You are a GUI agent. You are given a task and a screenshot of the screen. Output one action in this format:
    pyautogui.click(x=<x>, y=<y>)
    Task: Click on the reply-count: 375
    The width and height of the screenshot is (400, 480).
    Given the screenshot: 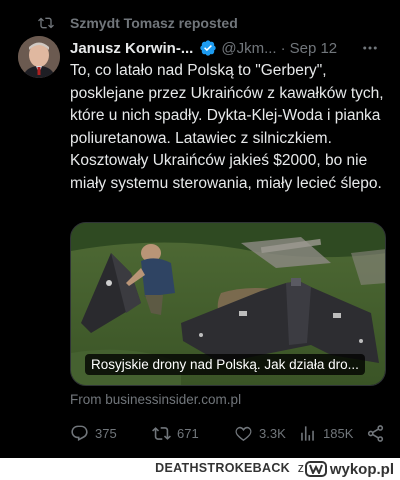 What is the action you would take?
    pyautogui.click(x=106, y=433)
    